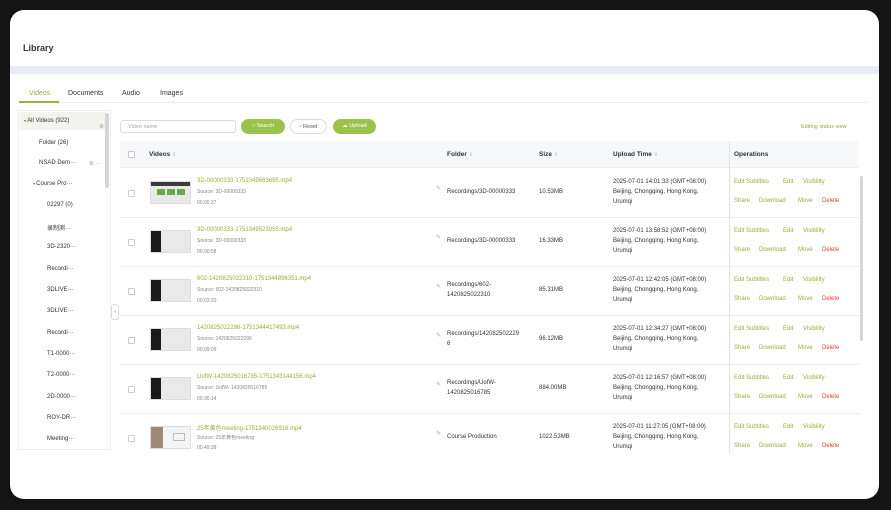  Describe the element at coordinates (61, 354) in the screenshot. I see `tree-item-t1: T1-0000···` at that location.